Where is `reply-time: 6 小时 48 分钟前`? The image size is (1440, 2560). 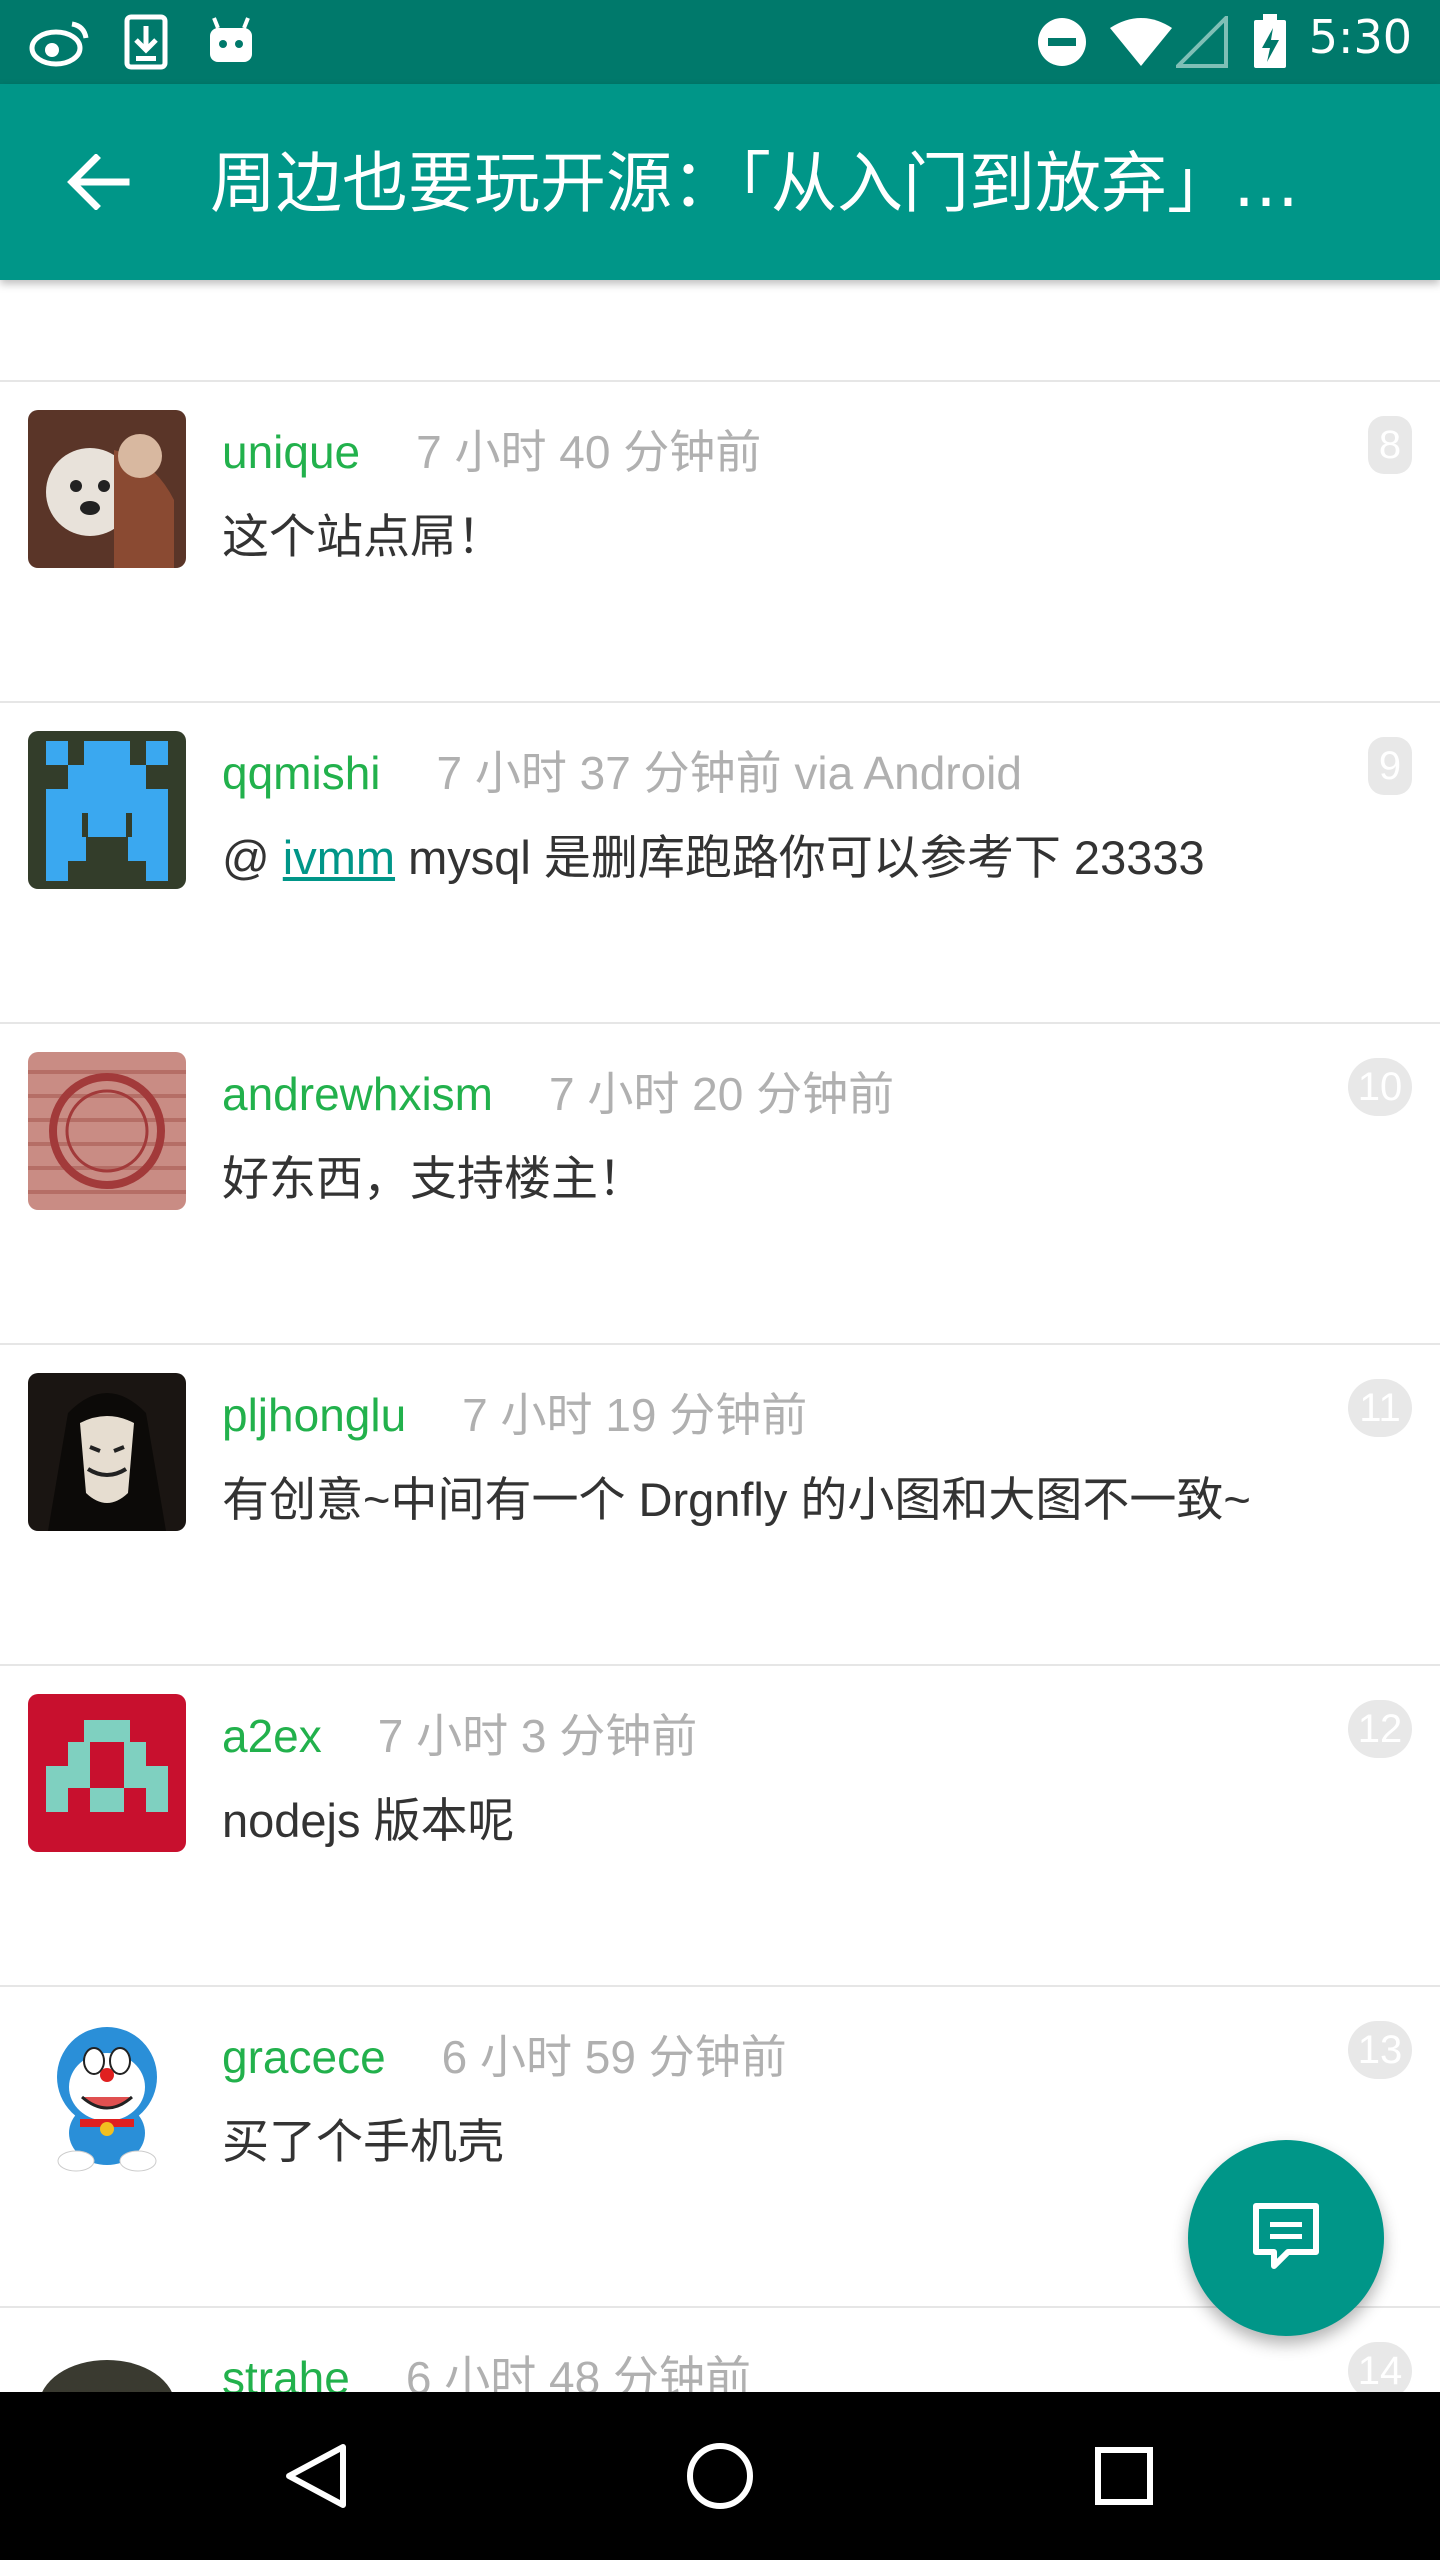
reply-time: 6 小时 48 分钟前 is located at coordinates (578, 2372).